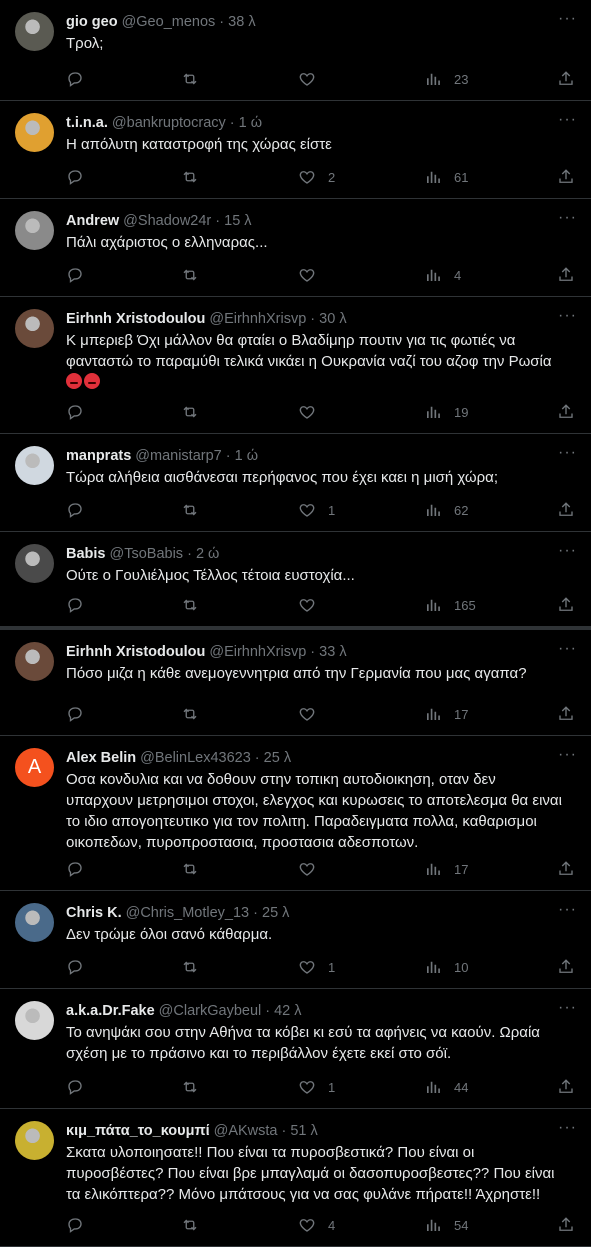 Image resolution: width=591 pixels, height=1247 pixels. What do you see at coordinates (442, 275) in the screenshot?
I see `views-button: 4` at bounding box center [442, 275].